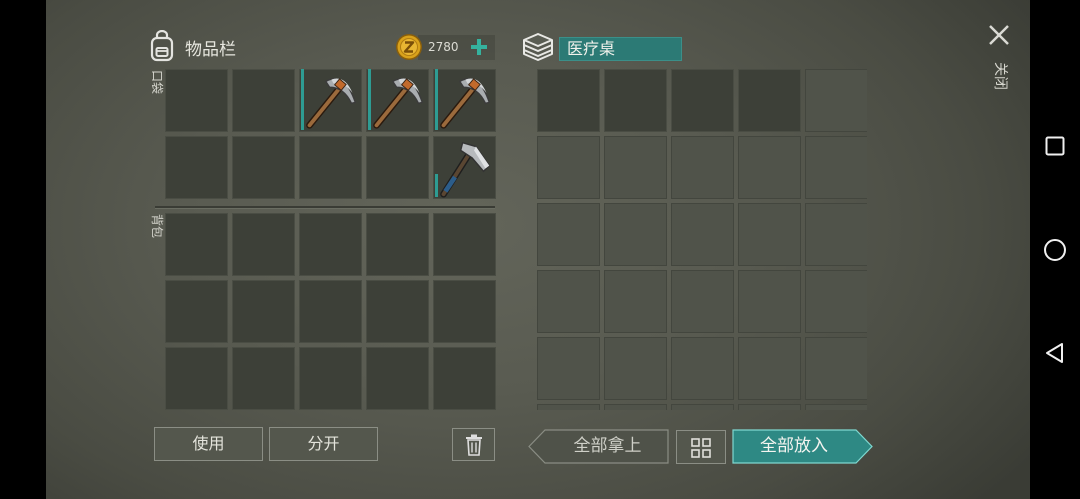  I want to click on layers-icon, so click(538, 47).